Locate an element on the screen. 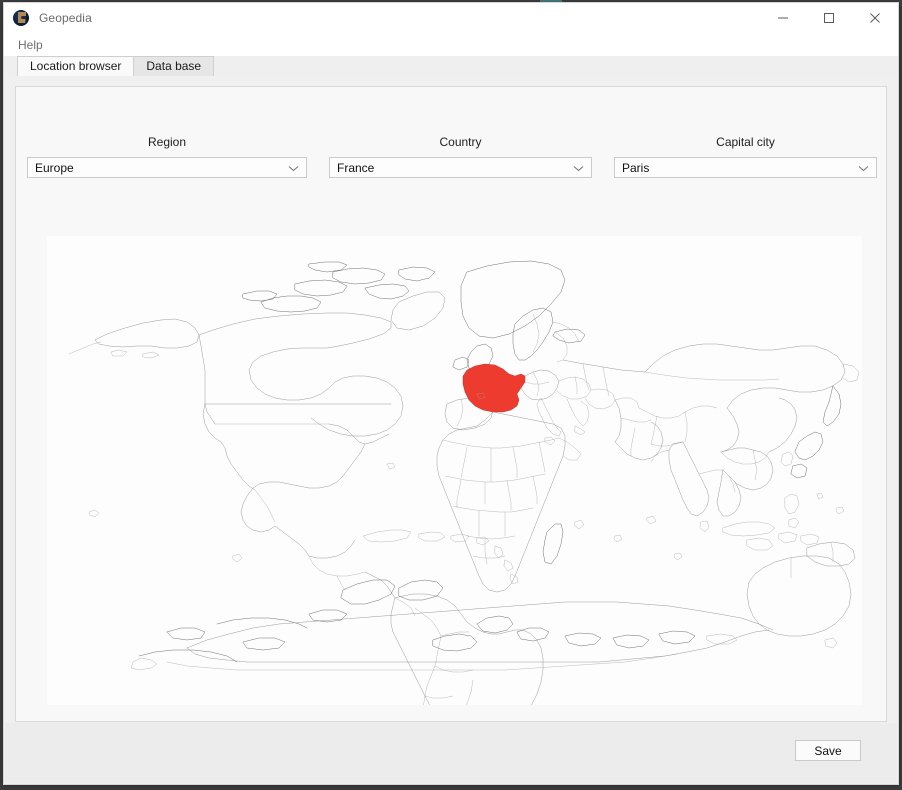  capital-city-value: Paris is located at coordinates (636, 167).